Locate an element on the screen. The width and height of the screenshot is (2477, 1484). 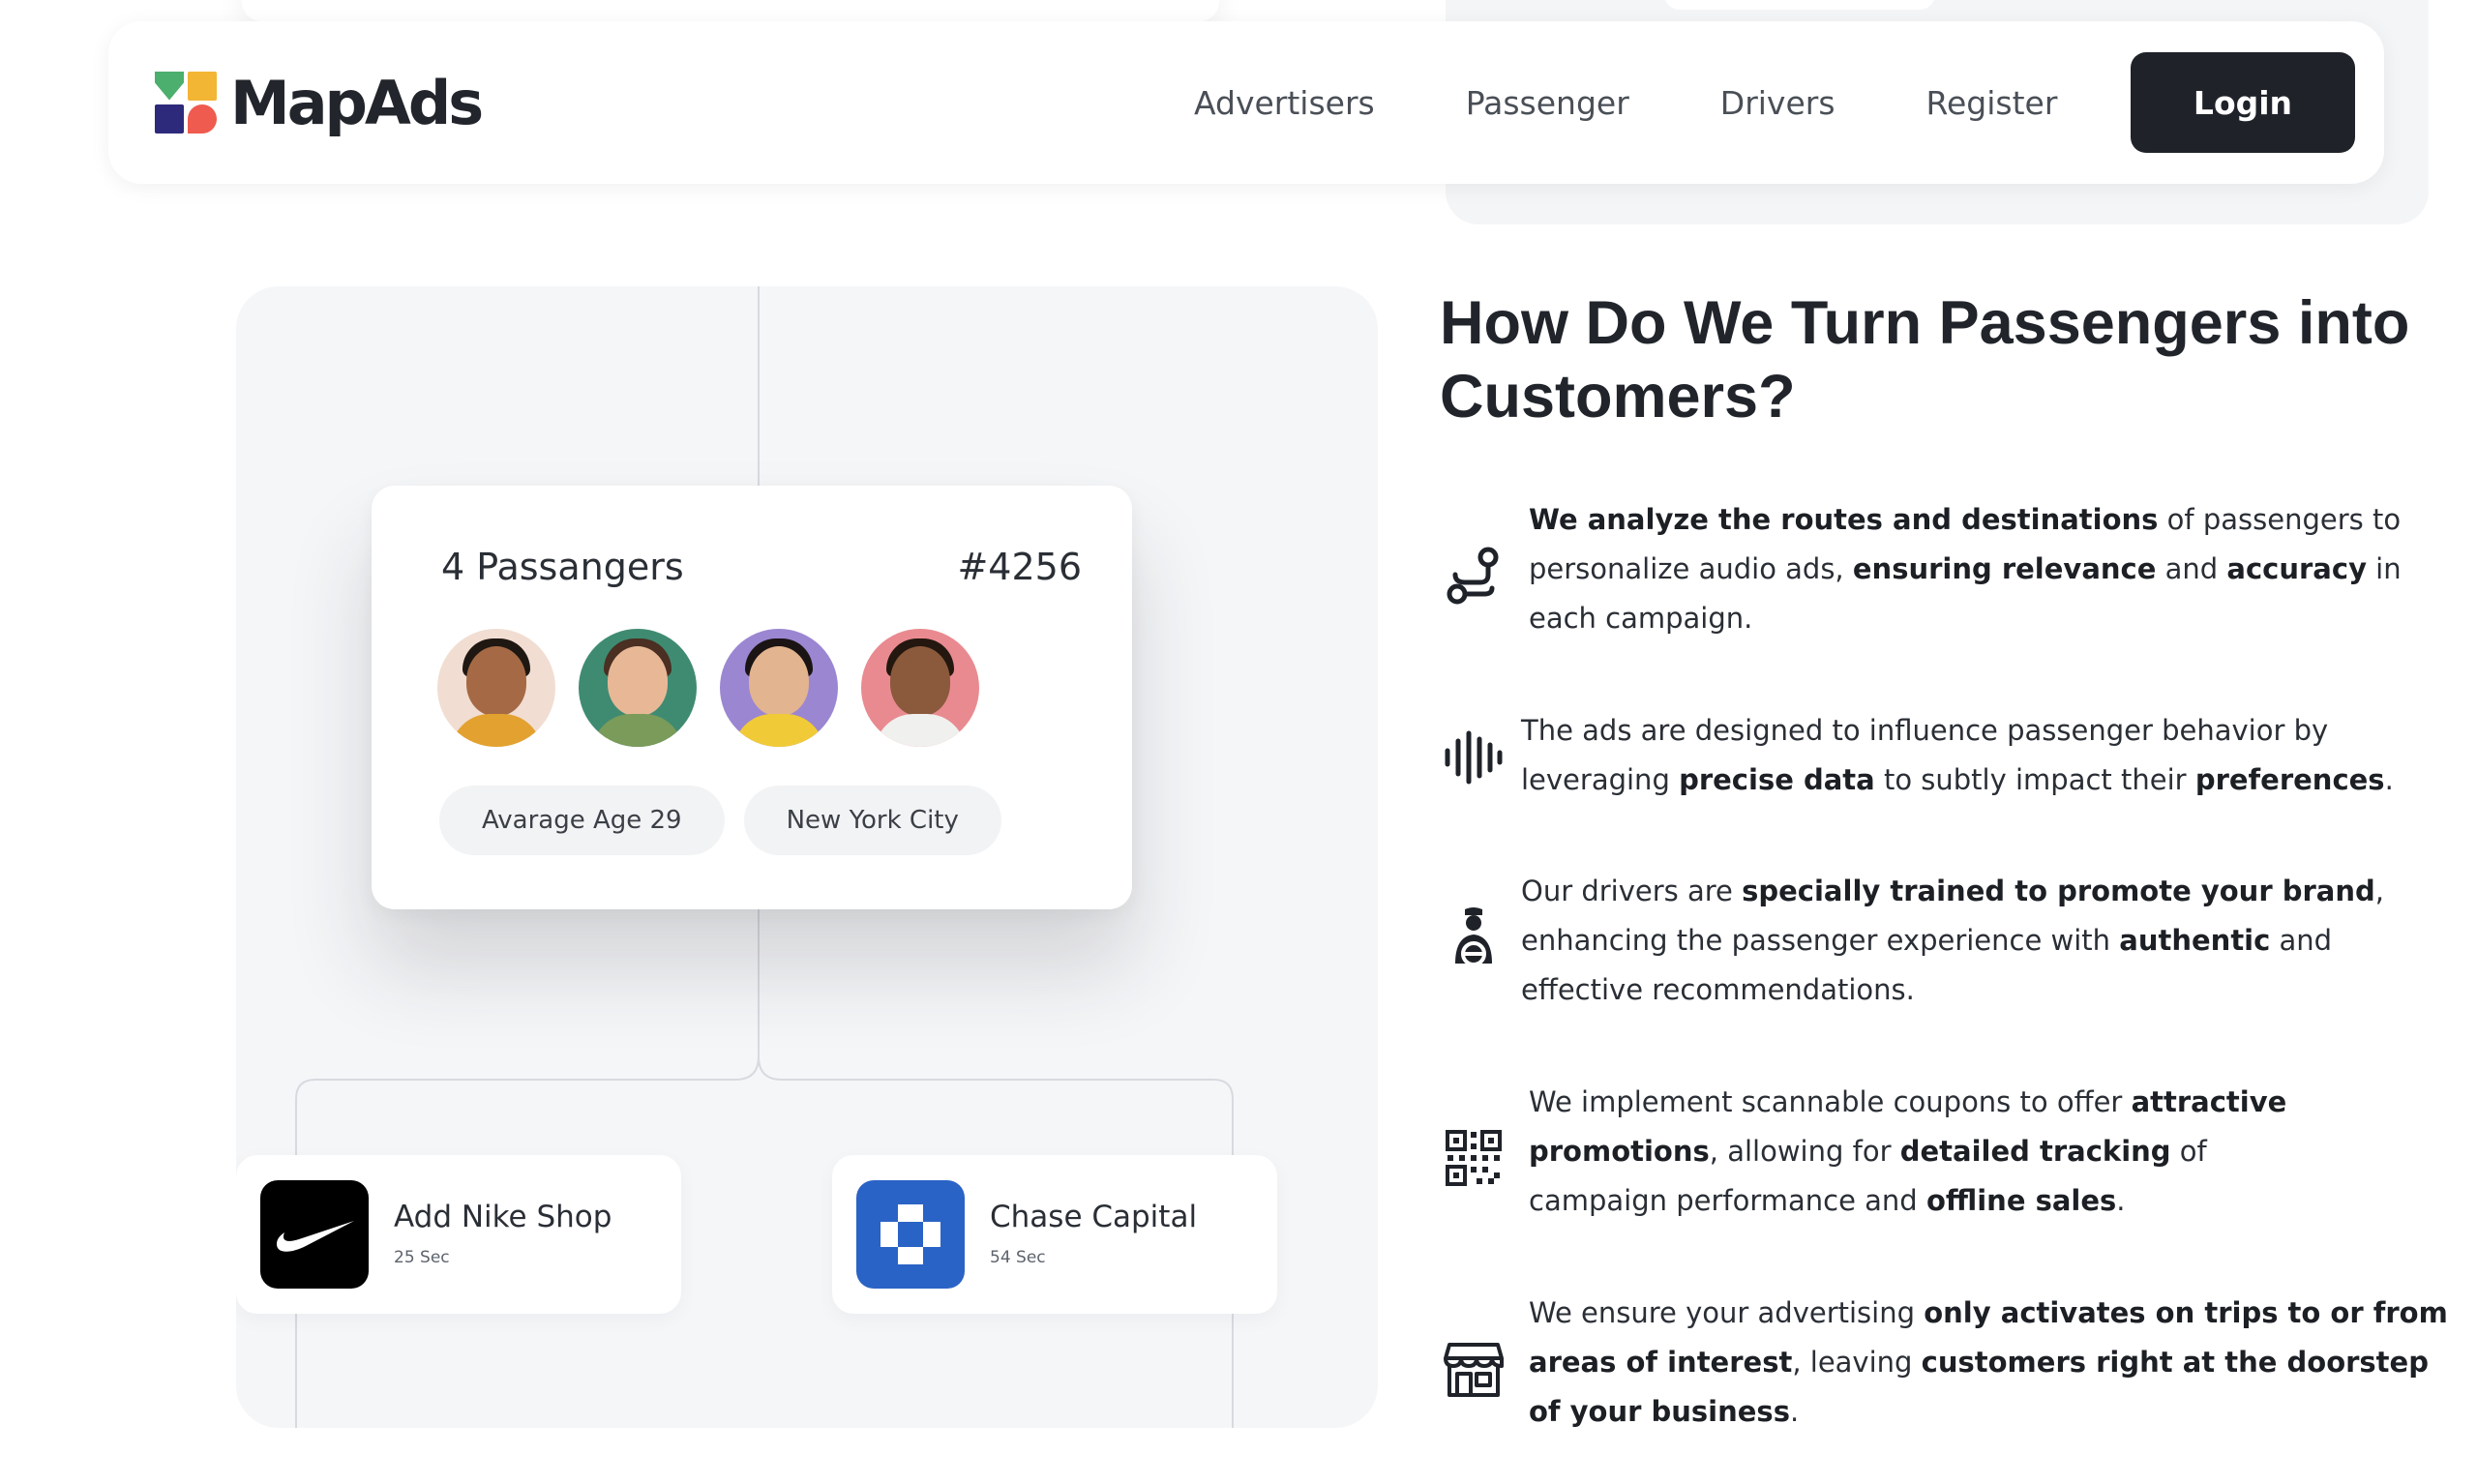
body-text: to subtly impact their is located at coordinates (2035, 779).